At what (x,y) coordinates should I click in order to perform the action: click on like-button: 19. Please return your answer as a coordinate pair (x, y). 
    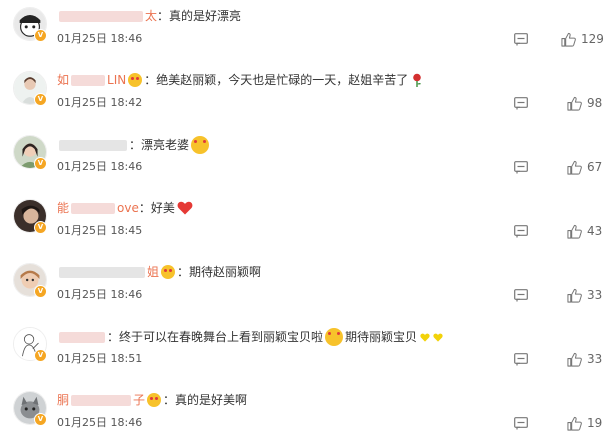
    Looking at the image, I should click on (584, 423).